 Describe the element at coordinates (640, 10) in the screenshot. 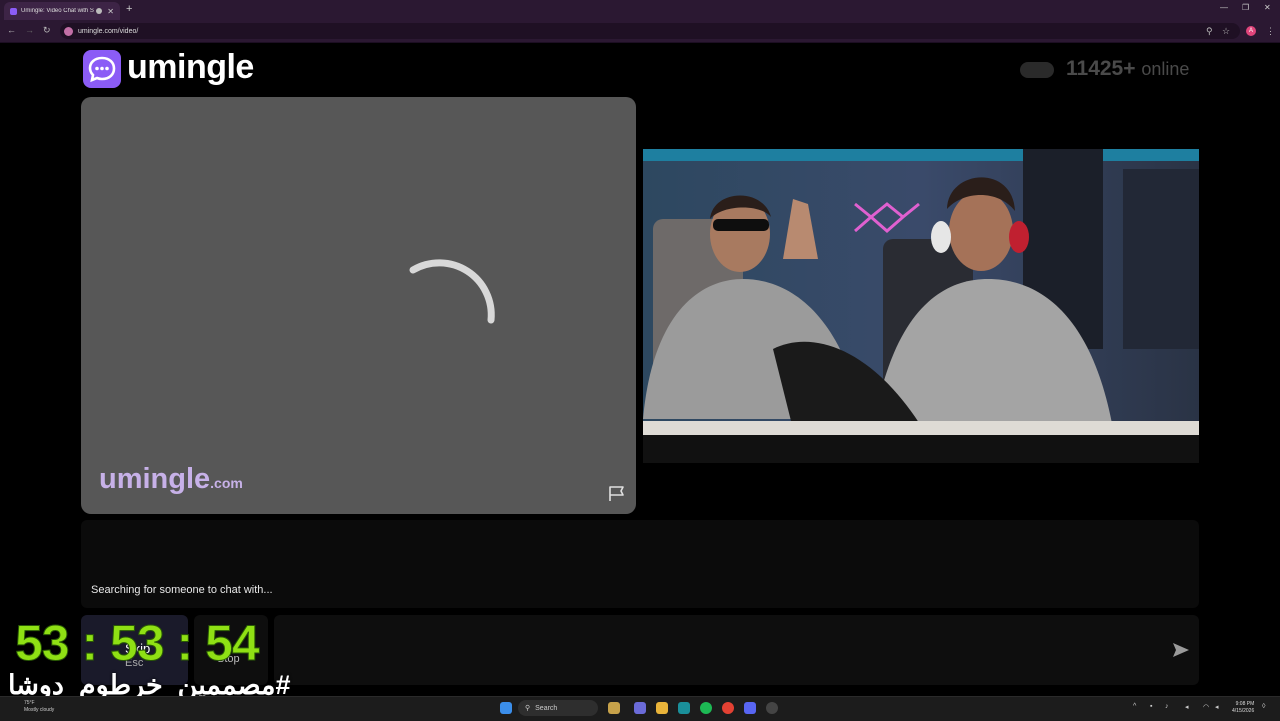

I see `browser-tabstrip: Umingle: Video Chat with S ✕ + — ❐ ✕` at that location.